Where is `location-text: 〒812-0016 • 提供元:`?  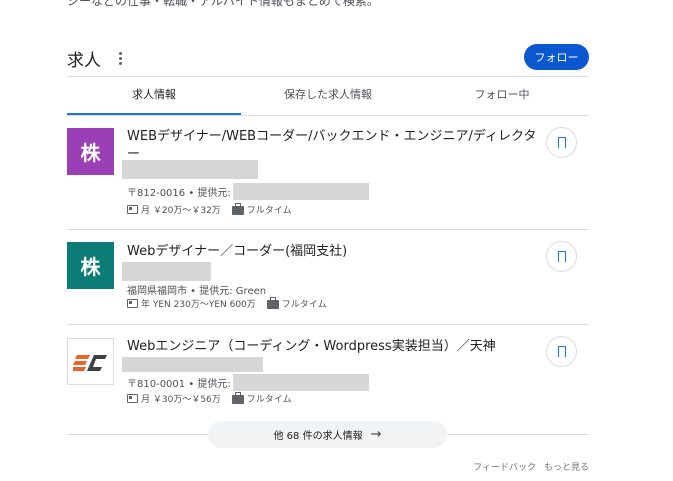
location-text: 〒812-0016 • 提供元: is located at coordinates (179, 193).